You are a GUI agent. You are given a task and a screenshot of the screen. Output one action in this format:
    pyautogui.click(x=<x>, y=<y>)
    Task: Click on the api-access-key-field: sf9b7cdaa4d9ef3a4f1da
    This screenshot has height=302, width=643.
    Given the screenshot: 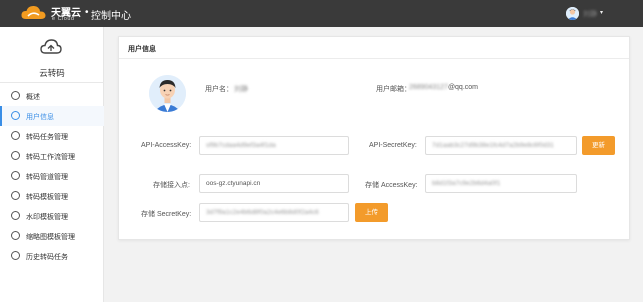 What is the action you would take?
    pyautogui.click(x=274, y=145)
    